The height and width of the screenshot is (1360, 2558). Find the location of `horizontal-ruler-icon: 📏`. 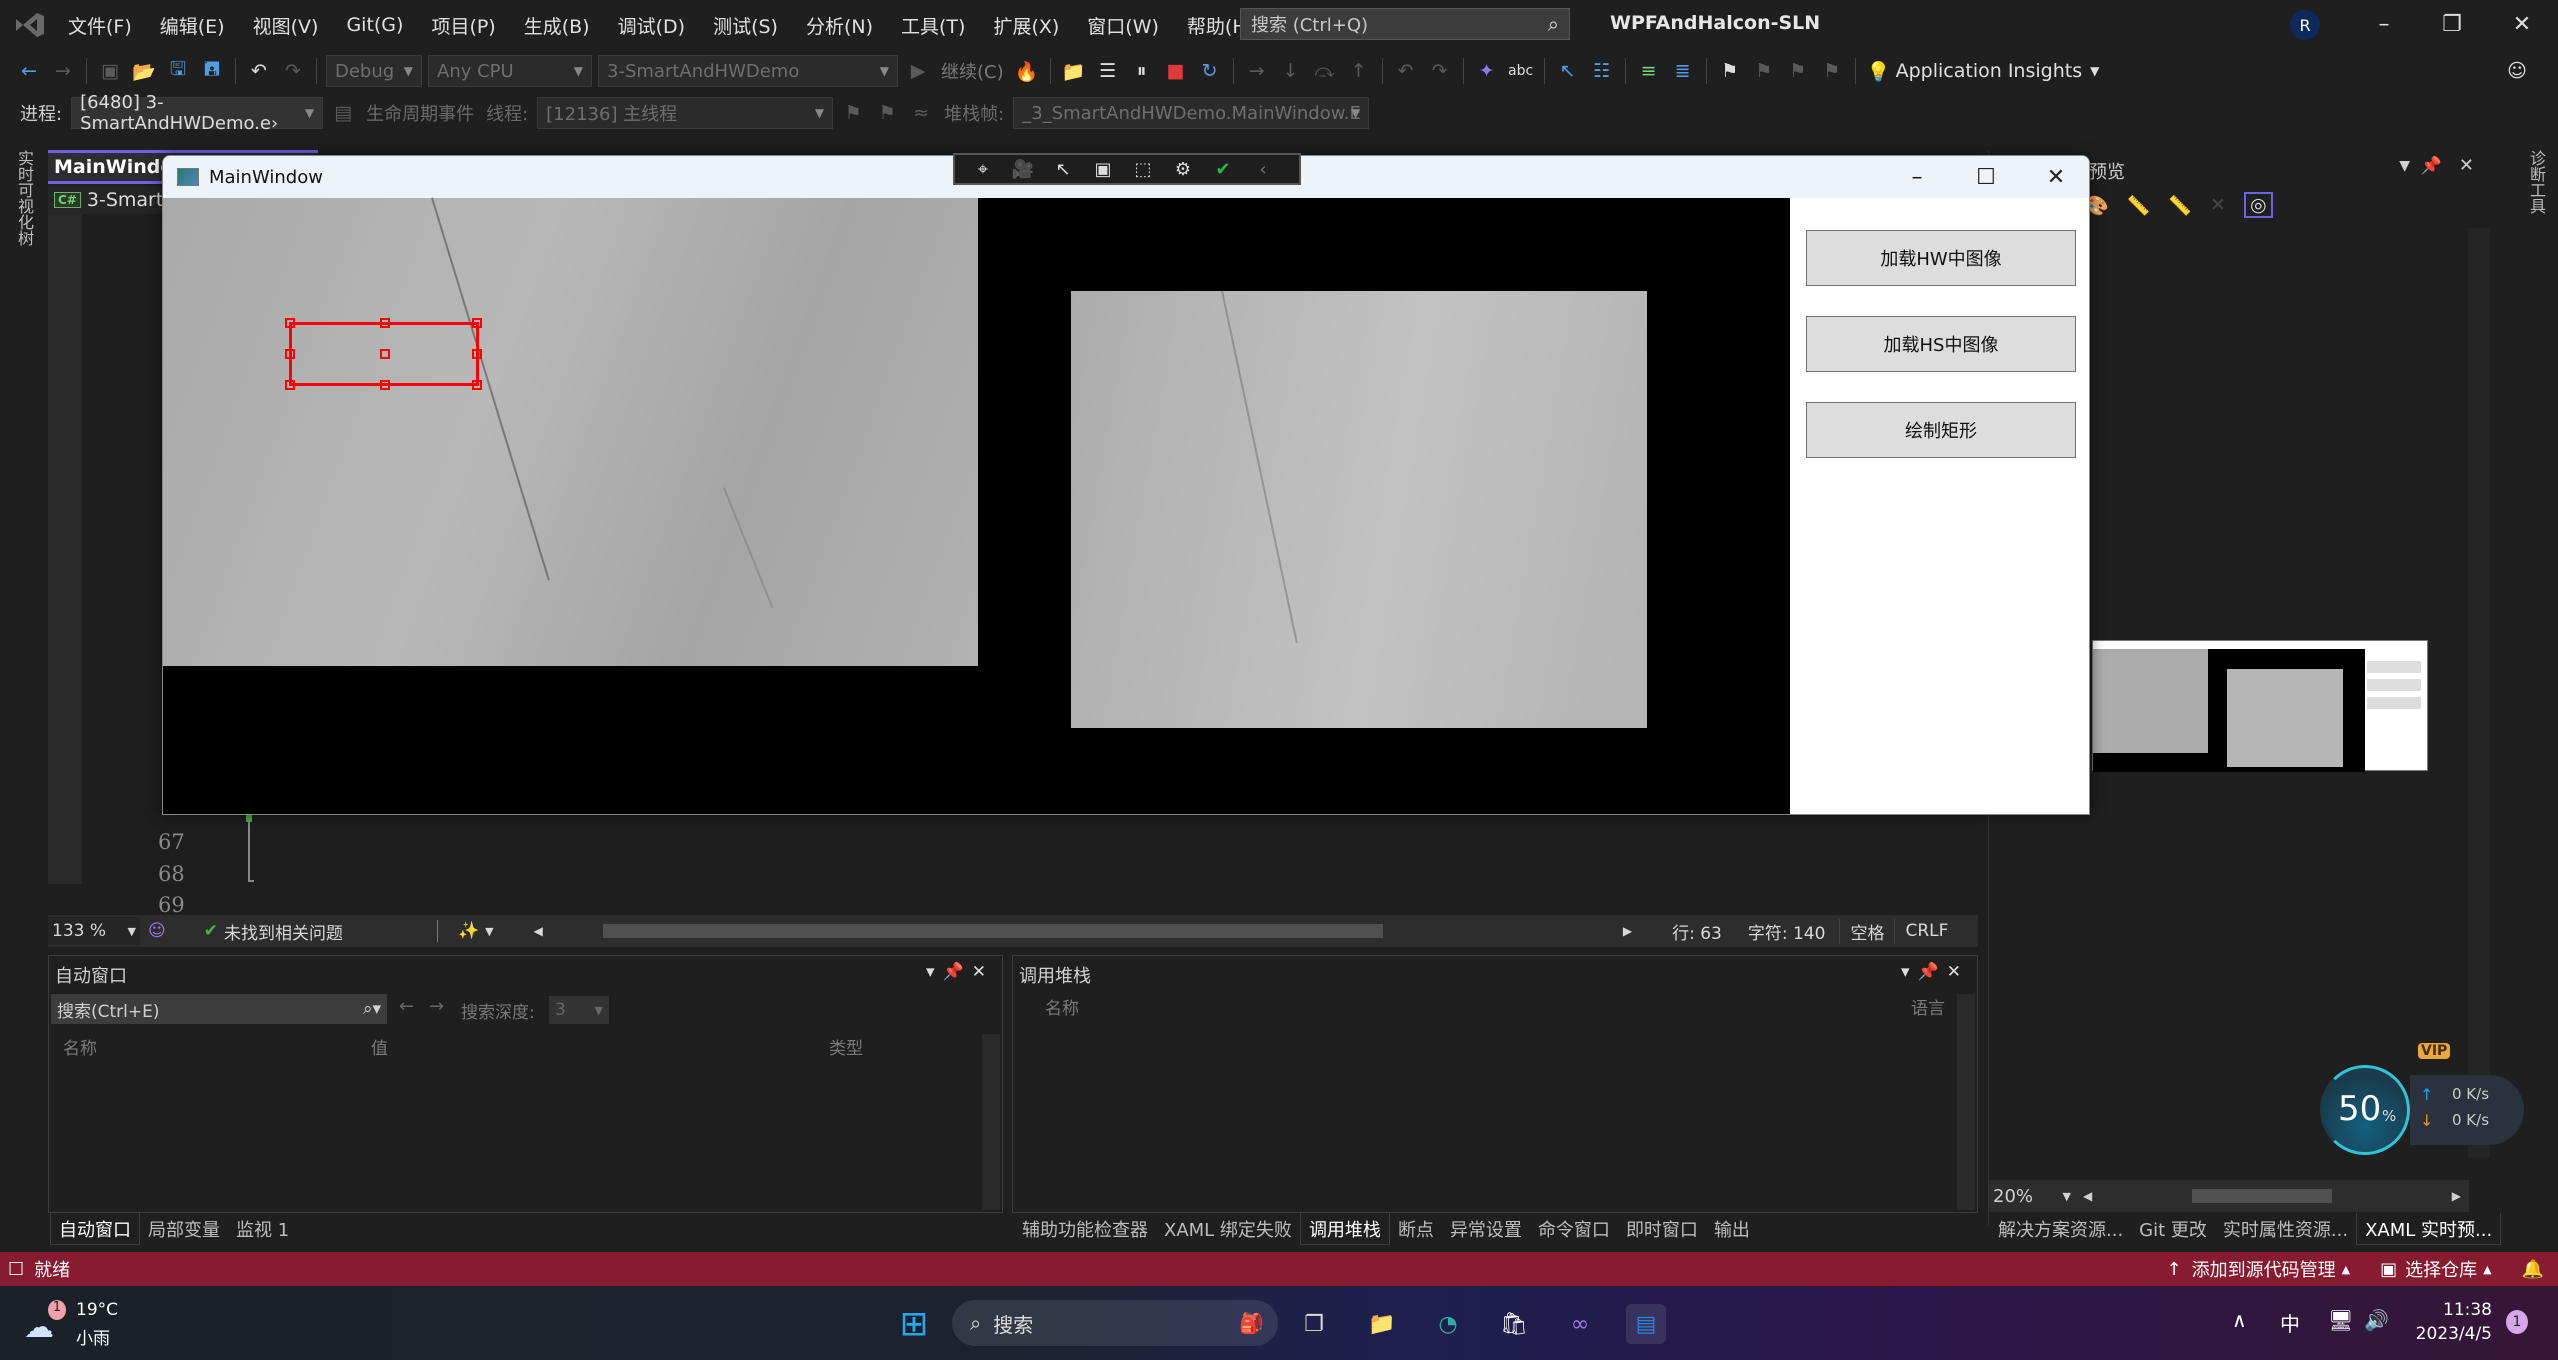

horizontal-ruler-icon: 📏 is located at coordinates (2180, 205).